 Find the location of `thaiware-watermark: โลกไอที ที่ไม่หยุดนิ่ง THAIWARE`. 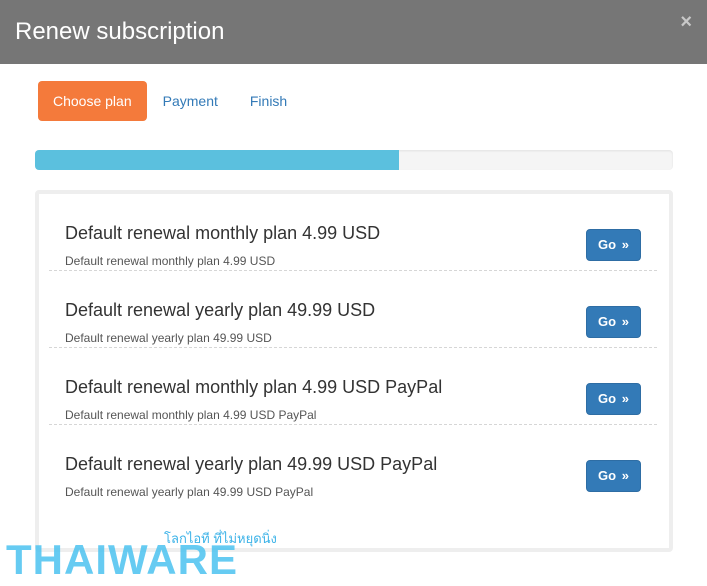

thaiware-watermark: โลกไอที ที่ไม่หยุดนิ่ง THAIWARE is located at coordinates (141, 556).